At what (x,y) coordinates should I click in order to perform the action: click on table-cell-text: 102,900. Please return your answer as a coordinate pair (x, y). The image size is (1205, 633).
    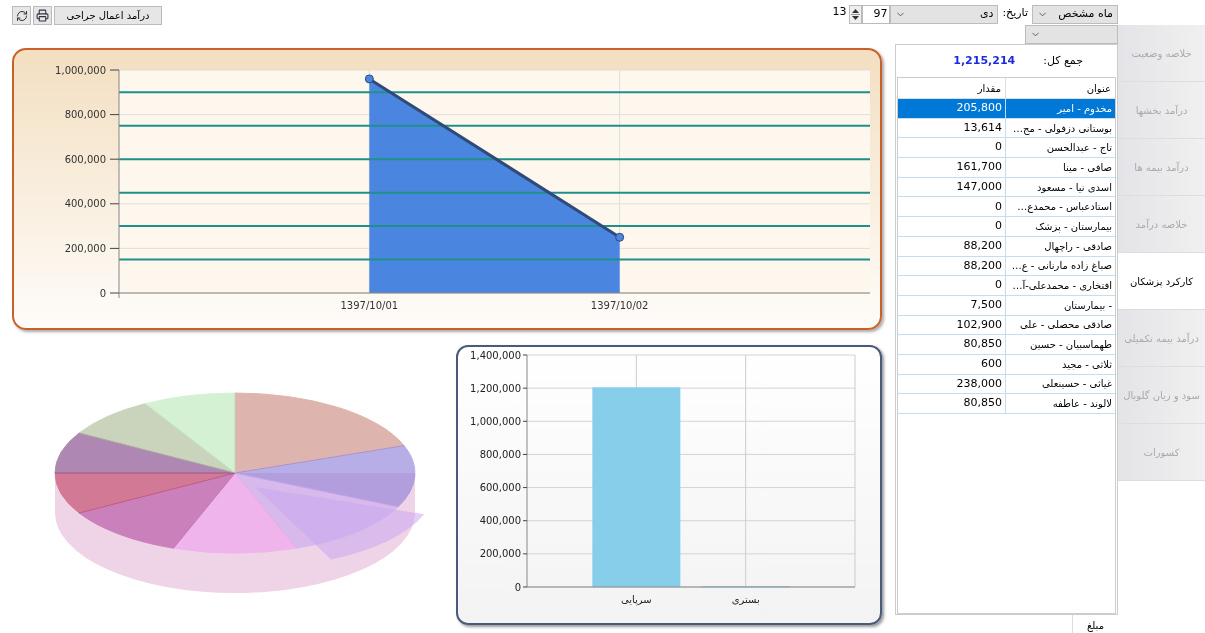
    Looking at the image, I should click on (979, 324).